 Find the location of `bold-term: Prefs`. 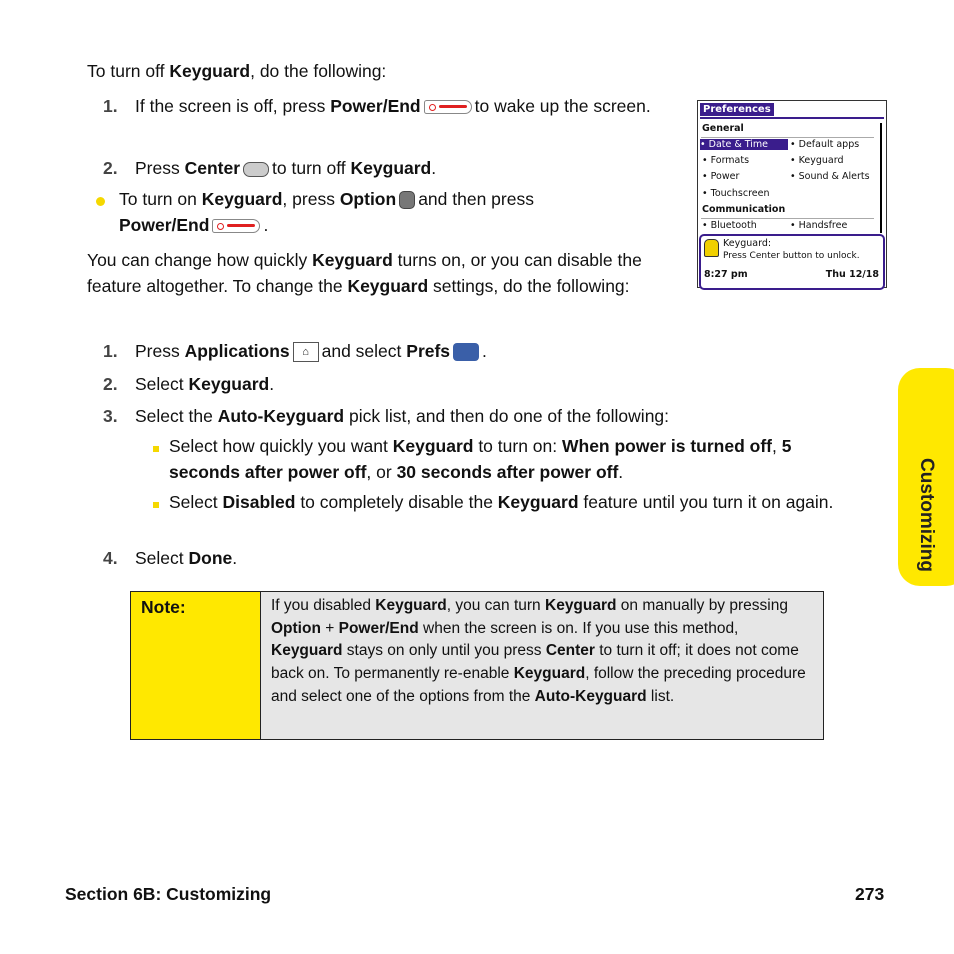

bold-term: Prefs is located at coordinates (428, 351).